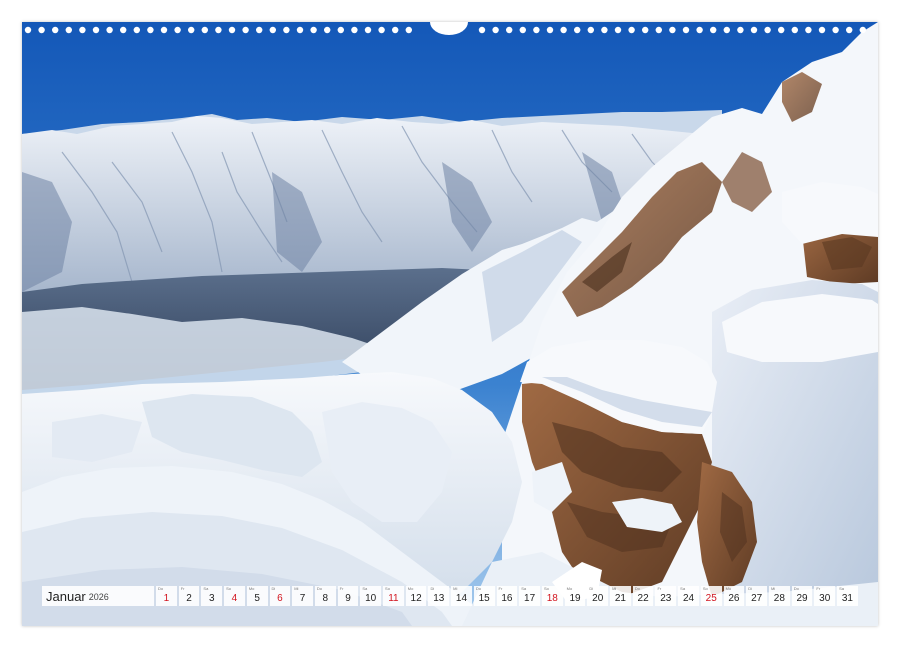 The width and height of the screenshot is (899, 648). Describe the element at coordinates (449, 28) in the screenshot. I see `hanger-notch` at that location.